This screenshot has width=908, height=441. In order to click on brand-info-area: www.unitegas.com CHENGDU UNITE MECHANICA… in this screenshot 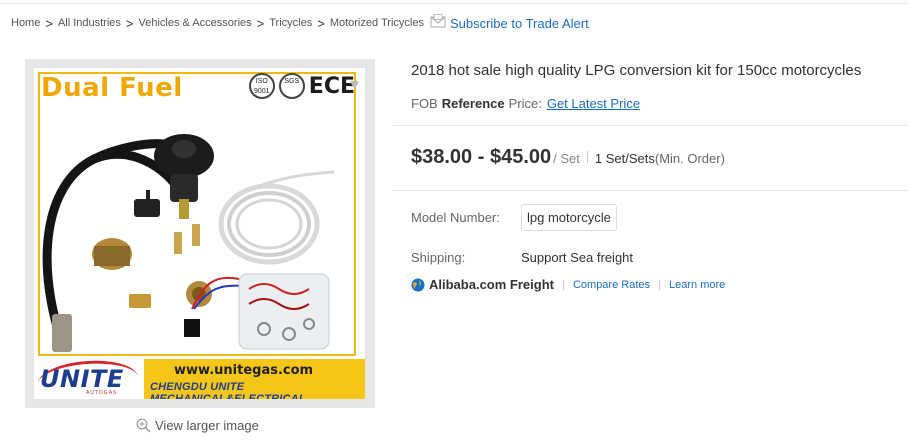, I will do `click(254, 379)`.